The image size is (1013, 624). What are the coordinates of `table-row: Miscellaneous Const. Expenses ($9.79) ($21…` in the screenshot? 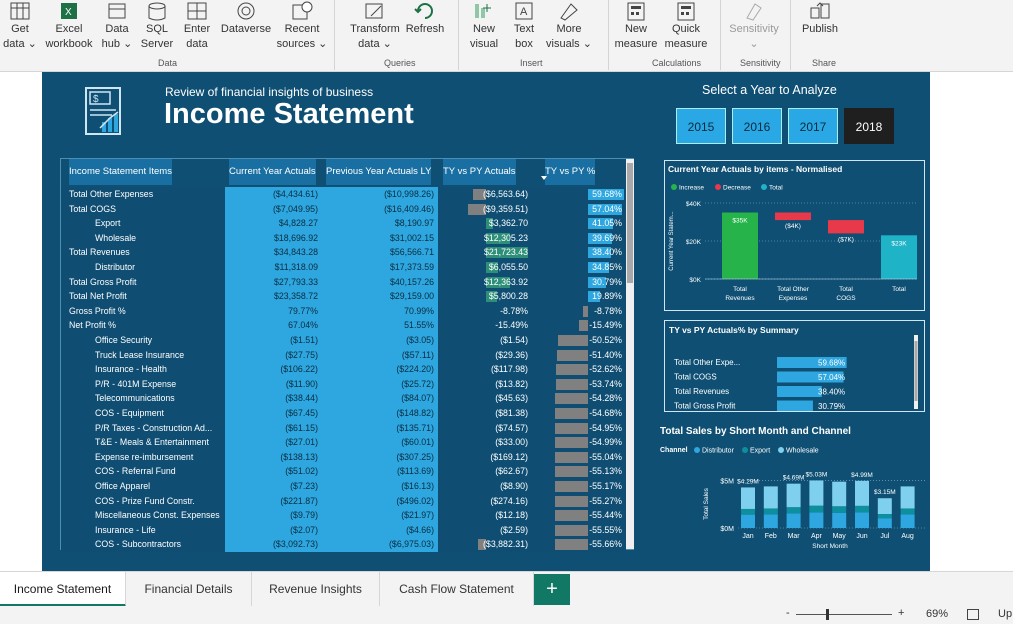 It's located at (348, 515).